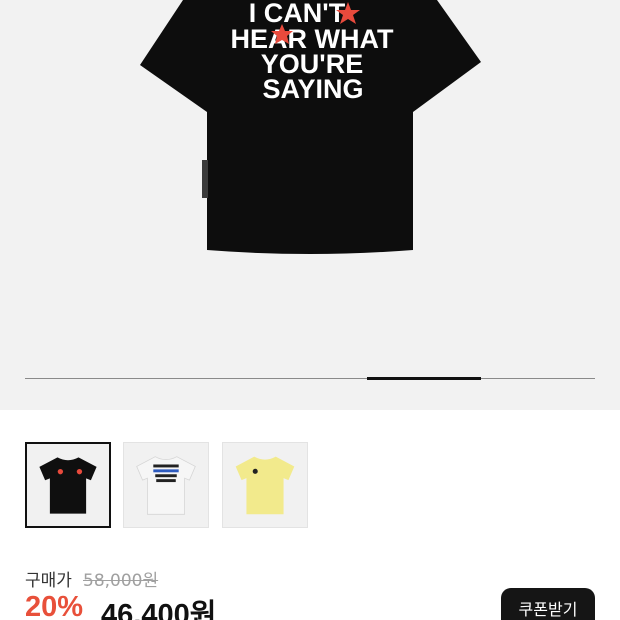  What do you see at coordinates (205, 179) in the screenshot?
I see `tshirt-tag` at bounding box center [205, 179].